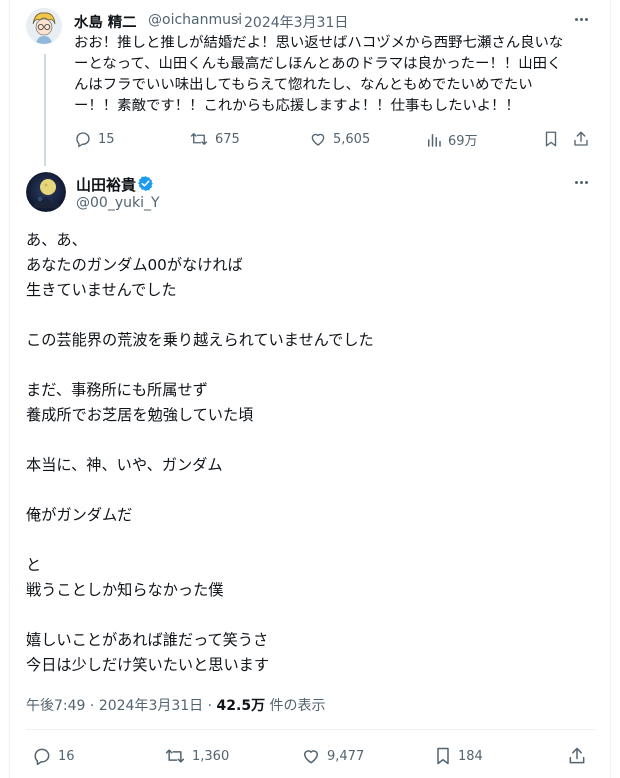  Describe the element at coordinates (106, 139) in the screenshot. I see `reply-reply-count: 15` at that location.